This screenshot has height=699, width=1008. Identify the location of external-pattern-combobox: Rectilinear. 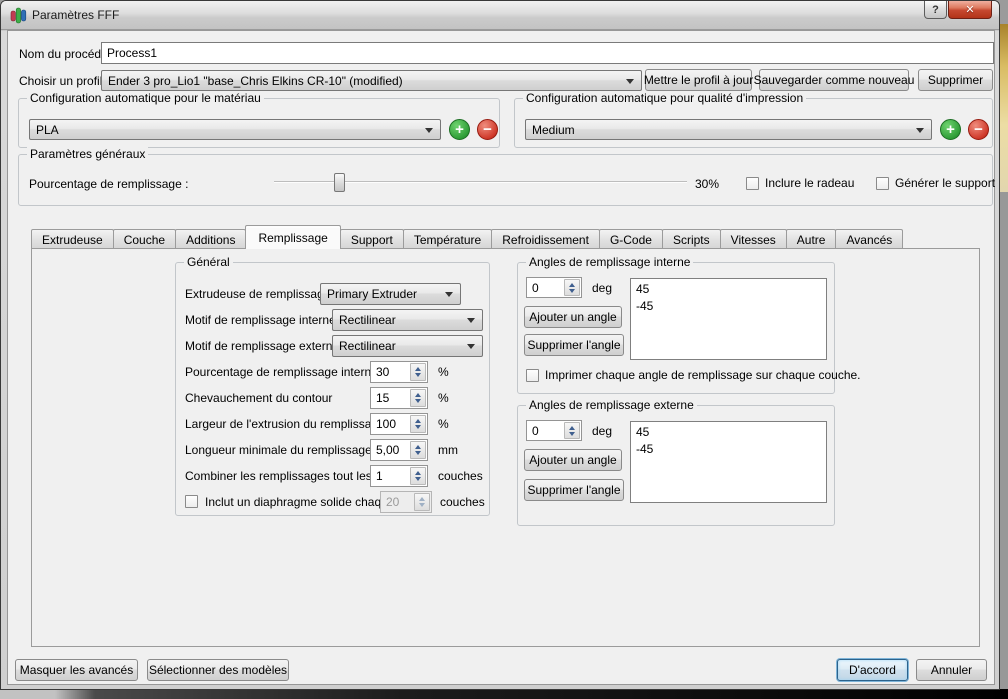
(407, 346).